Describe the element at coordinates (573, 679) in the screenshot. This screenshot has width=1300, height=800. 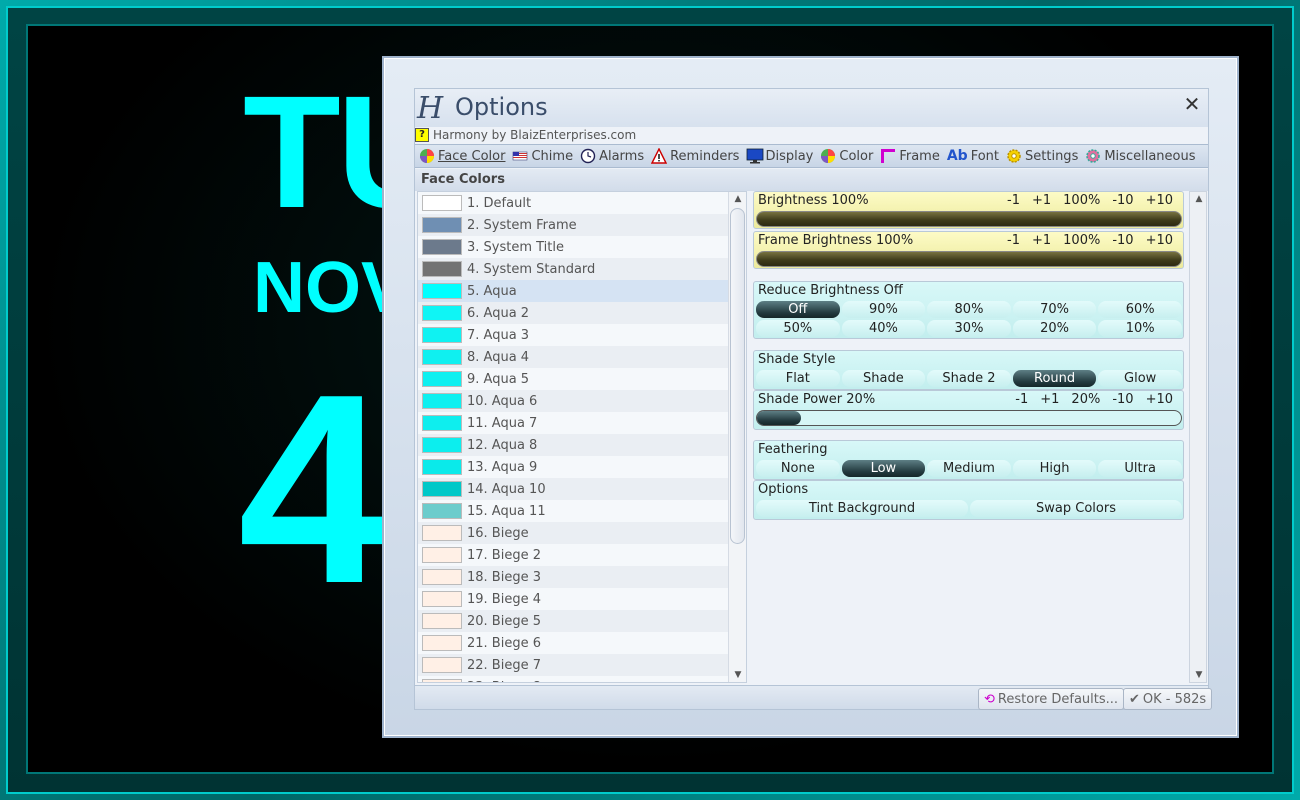
I see `list-item: 23. Biege 8` at that location.